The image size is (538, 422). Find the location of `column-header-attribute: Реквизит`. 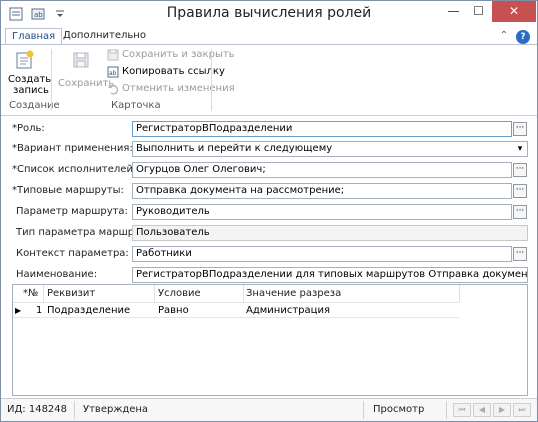

column-header-attribute: Реквизит is located at coordinates (71, 293).